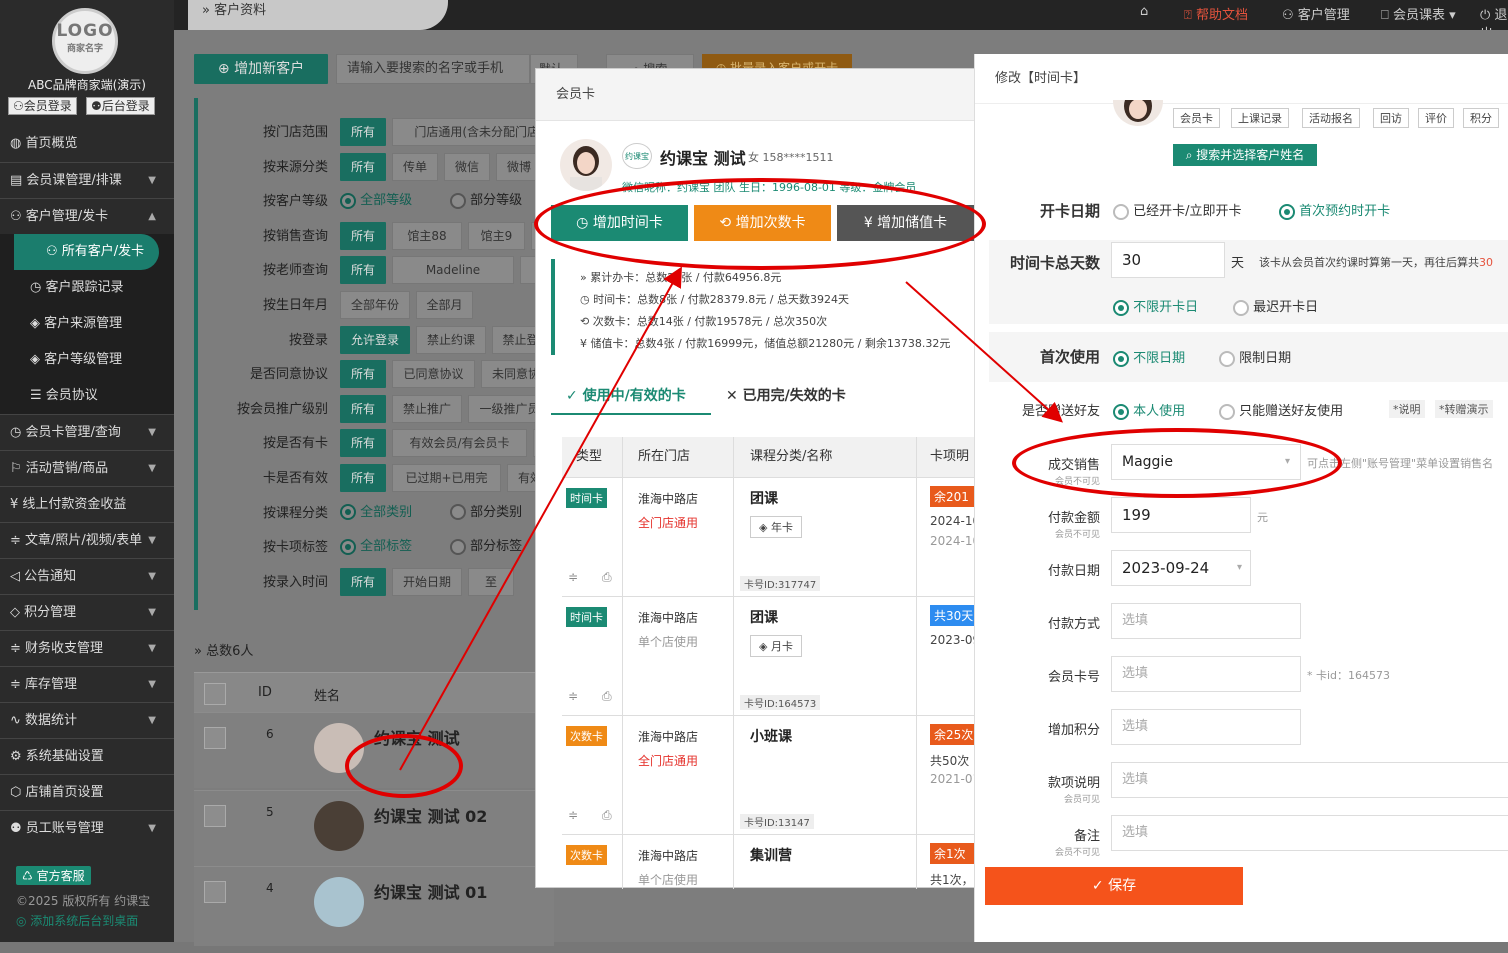 This screenshot has width=1508, height=953. I want to click on nav-all-customers: ⚇ 所有客户/发卡, so click(86, 252).